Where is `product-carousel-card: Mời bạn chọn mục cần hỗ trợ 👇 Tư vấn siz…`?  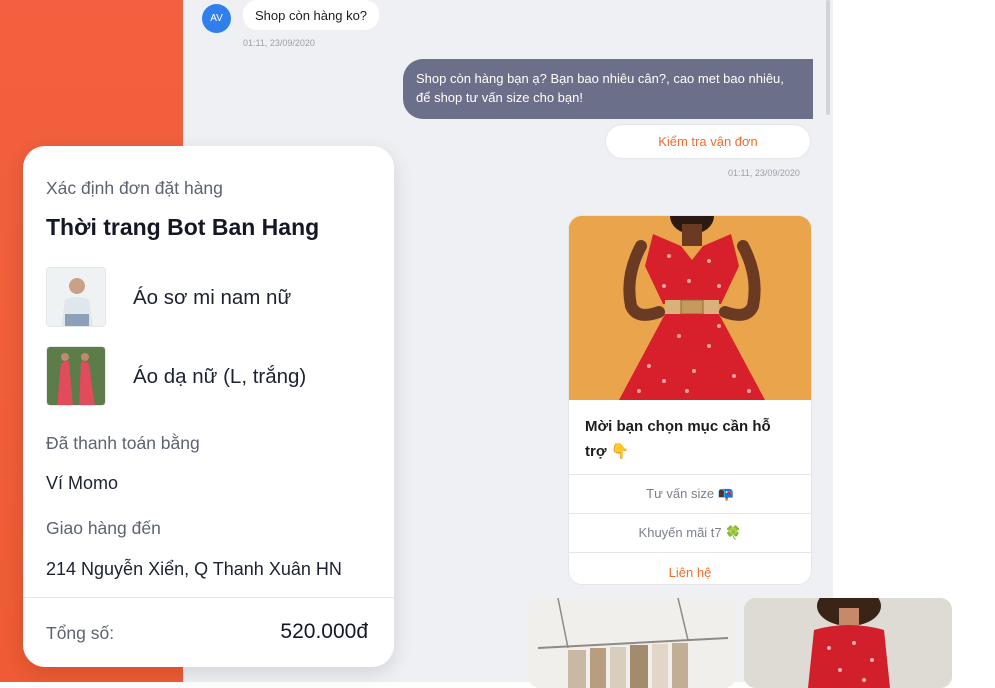 product-carousel-card: Mời bạn chọn mục cần hỗ trợ 👇 Tư vấn siz… is located at coordinates (690, 400).